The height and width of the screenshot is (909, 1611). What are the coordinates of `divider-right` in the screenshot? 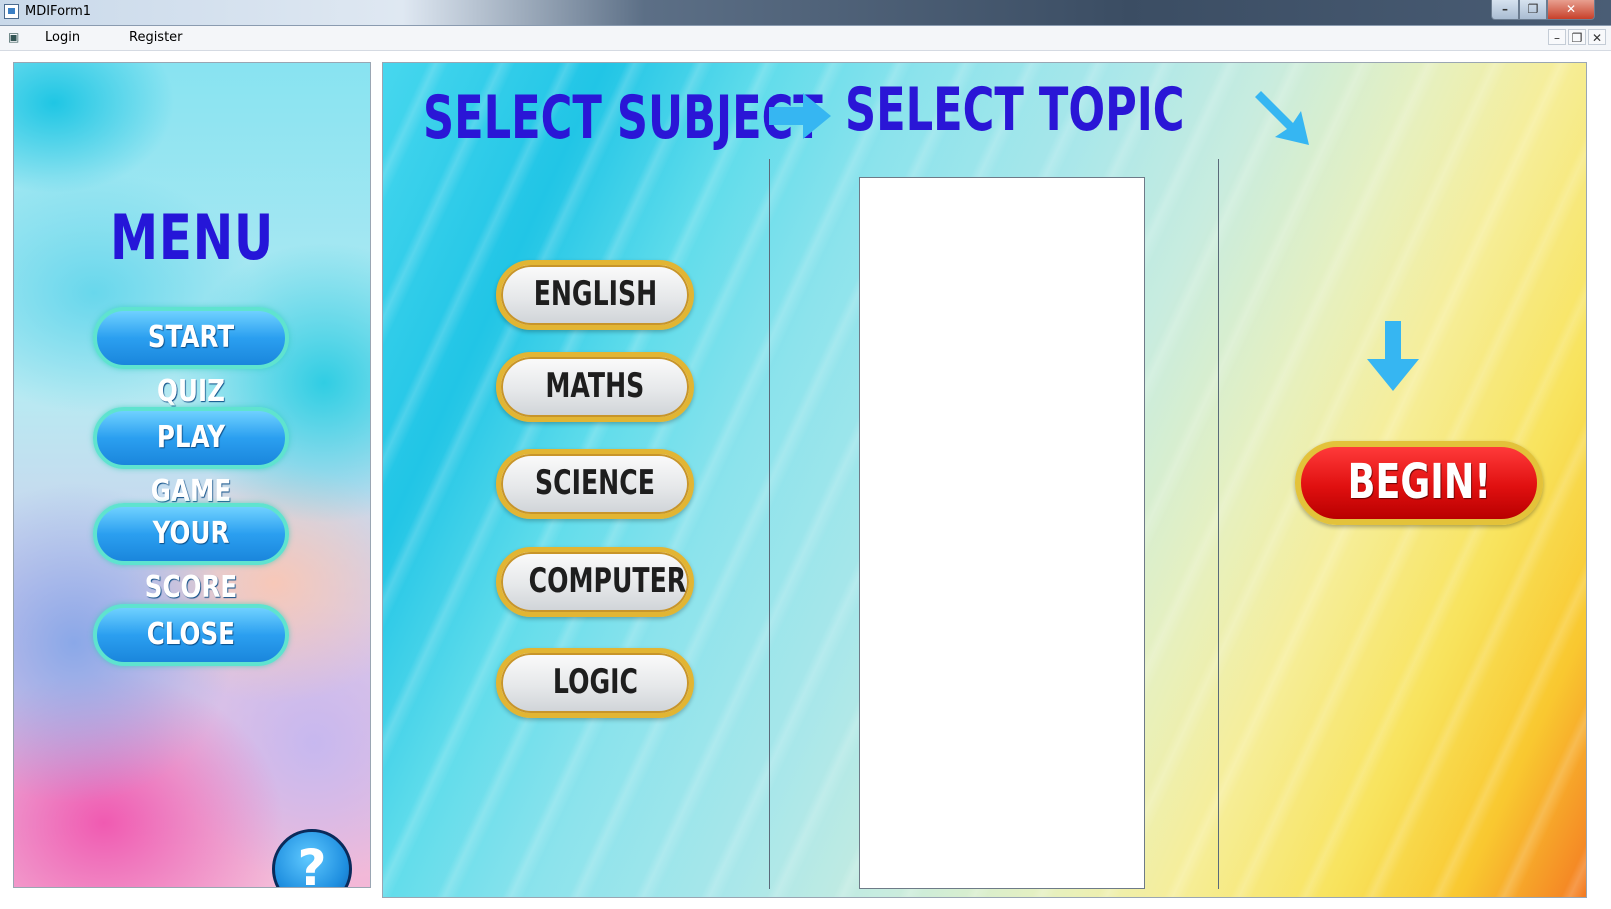 It's located at (1218, 524).